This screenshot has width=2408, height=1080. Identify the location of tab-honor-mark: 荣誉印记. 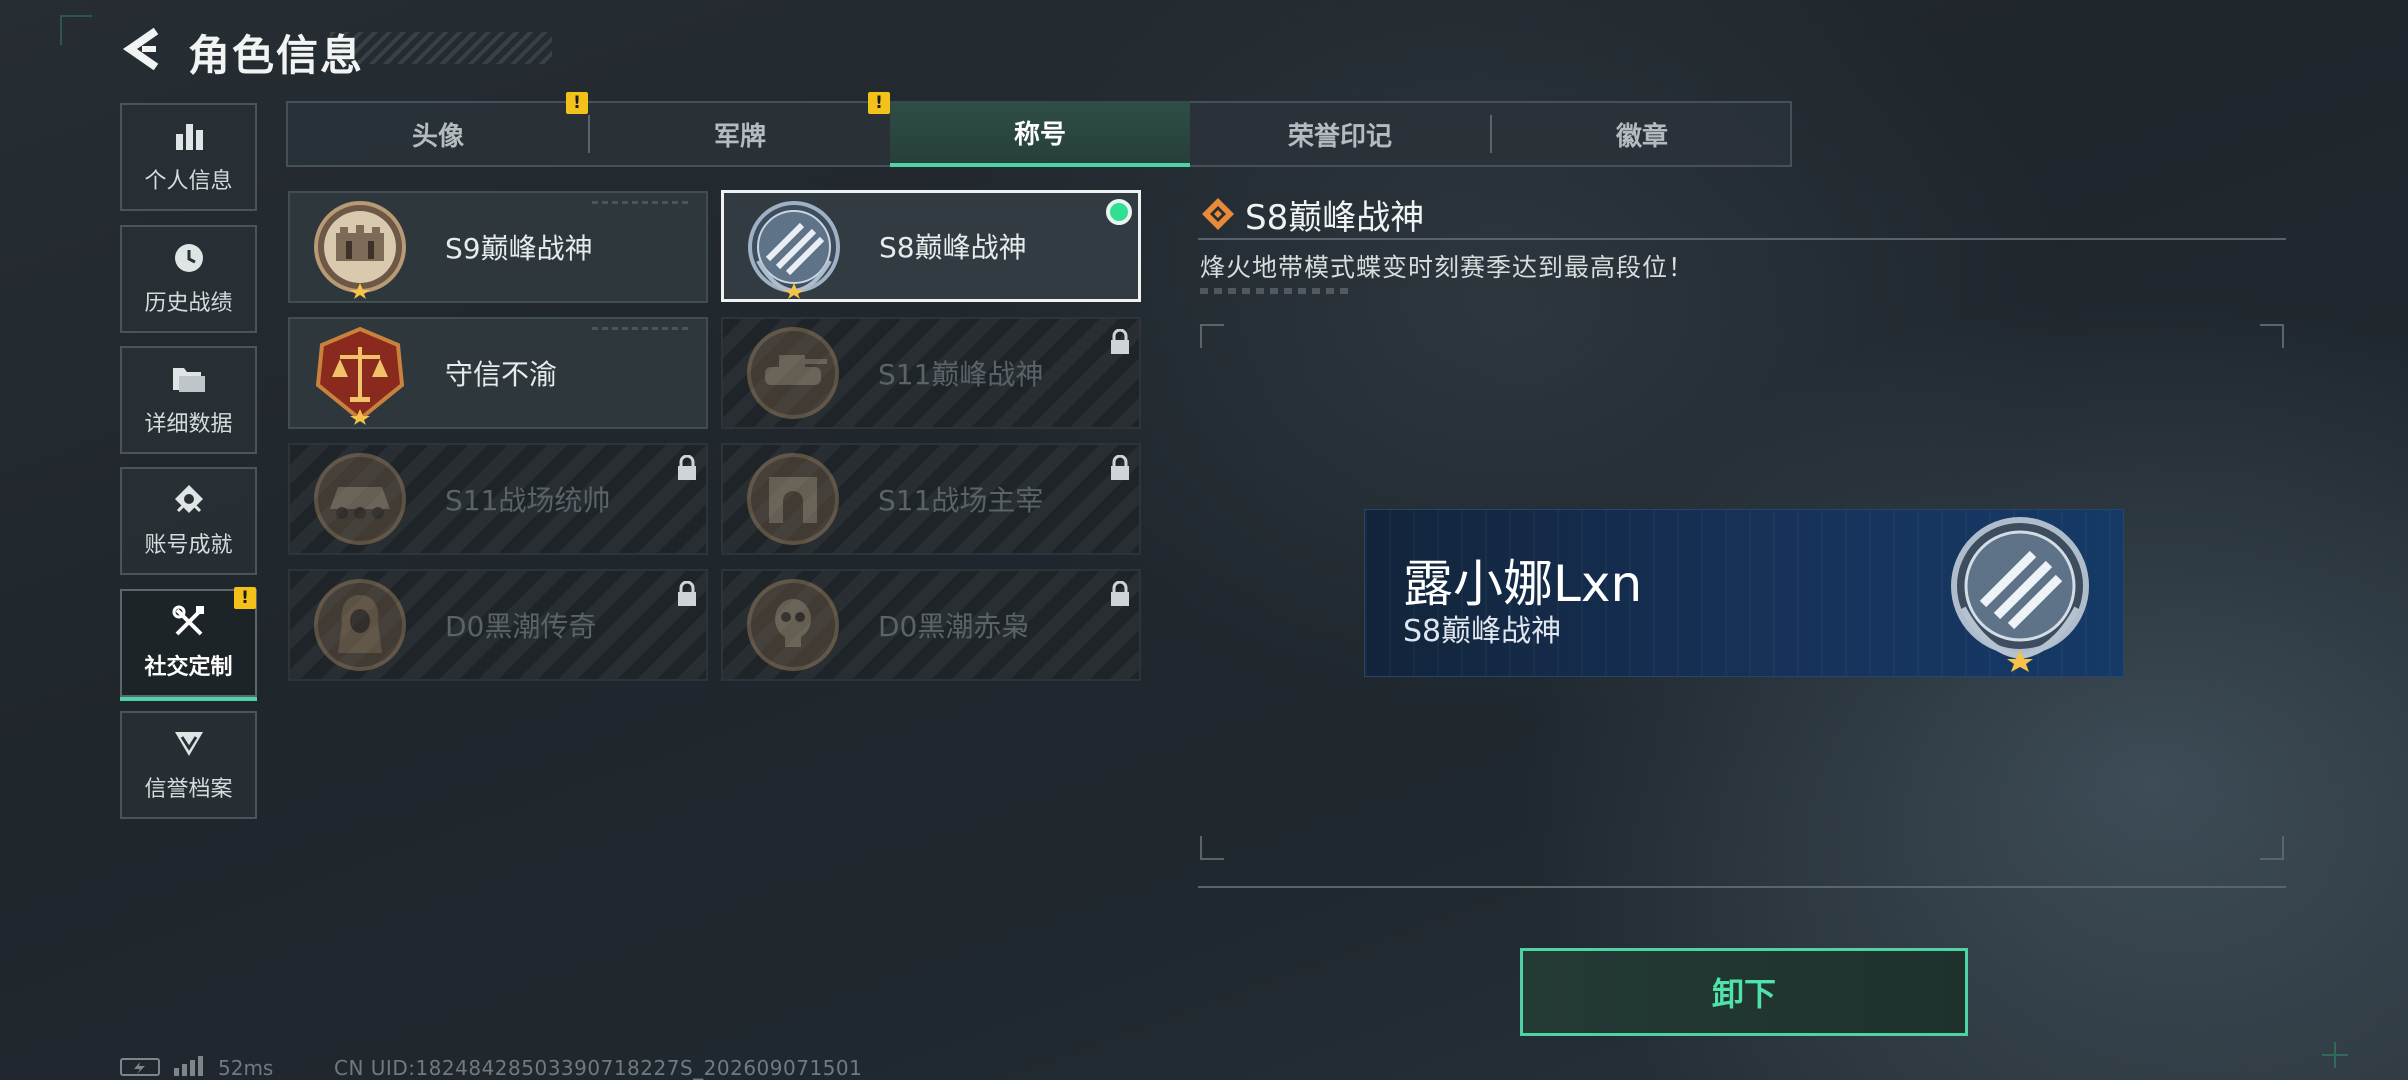
(1340, 134).